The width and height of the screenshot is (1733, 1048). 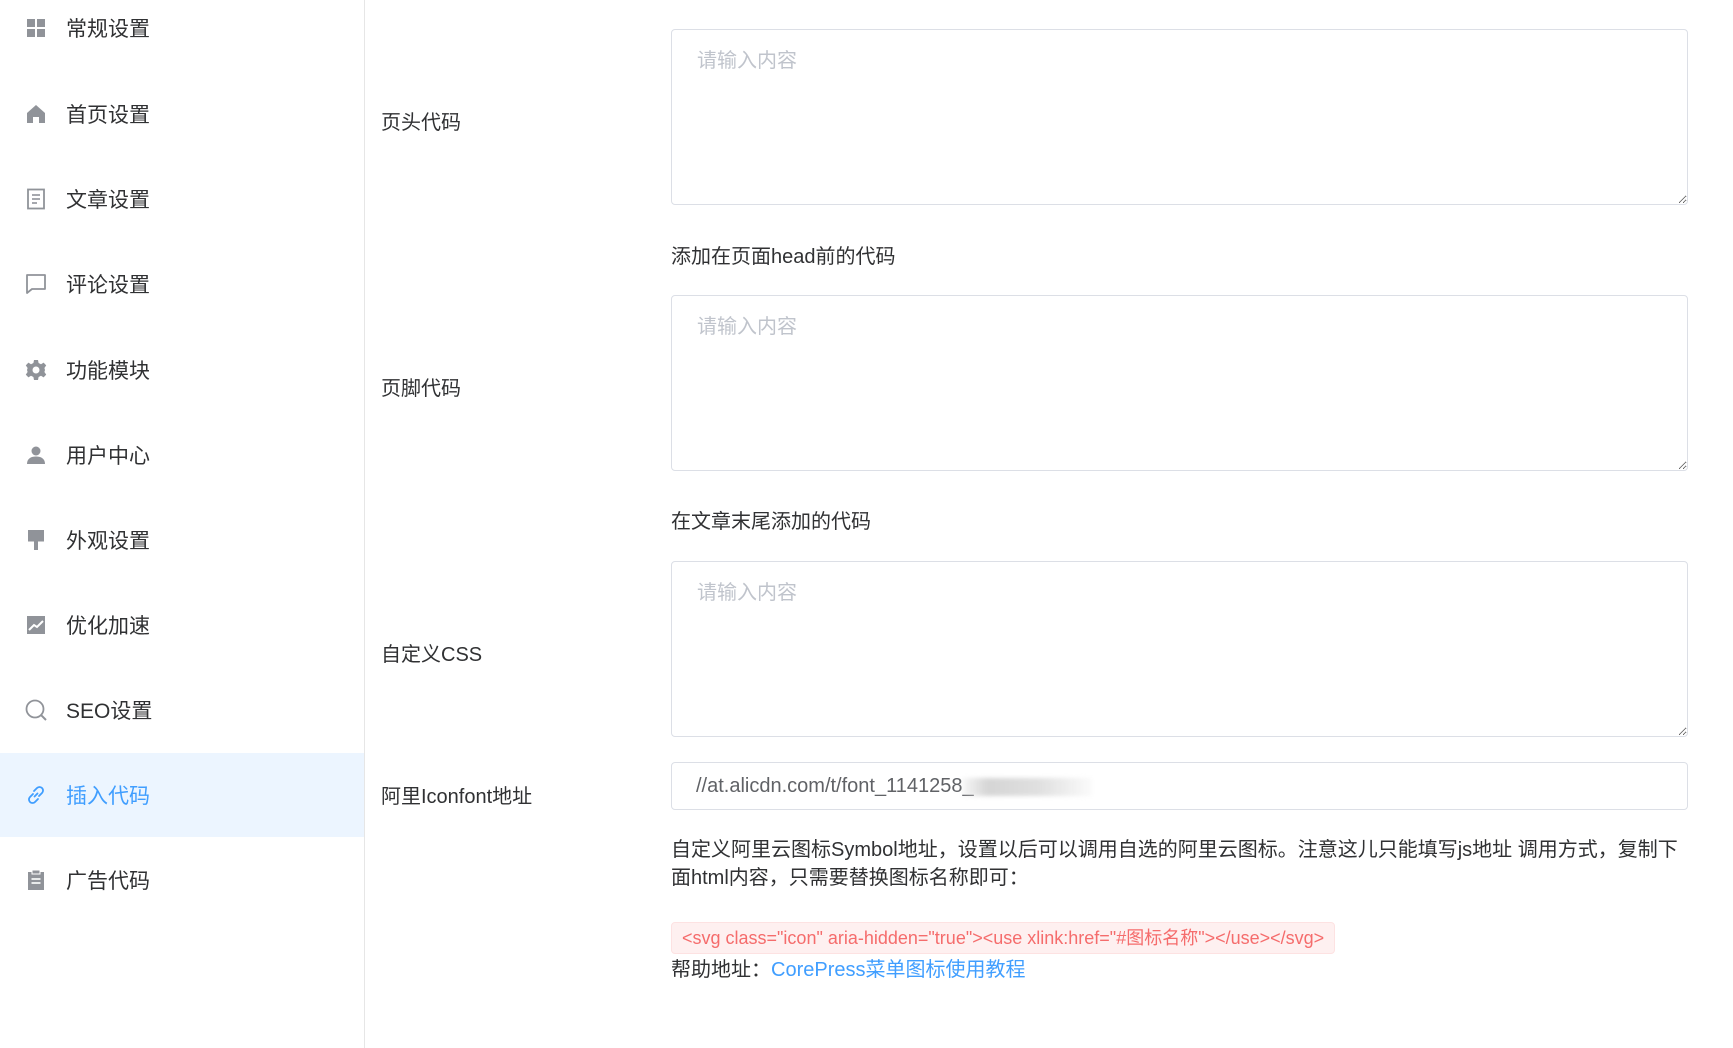 What do you see at coordinates (108, 881) in the screenshot?
I see `sidebar-item-label: 广告代码` at bounding box center [108, 881].